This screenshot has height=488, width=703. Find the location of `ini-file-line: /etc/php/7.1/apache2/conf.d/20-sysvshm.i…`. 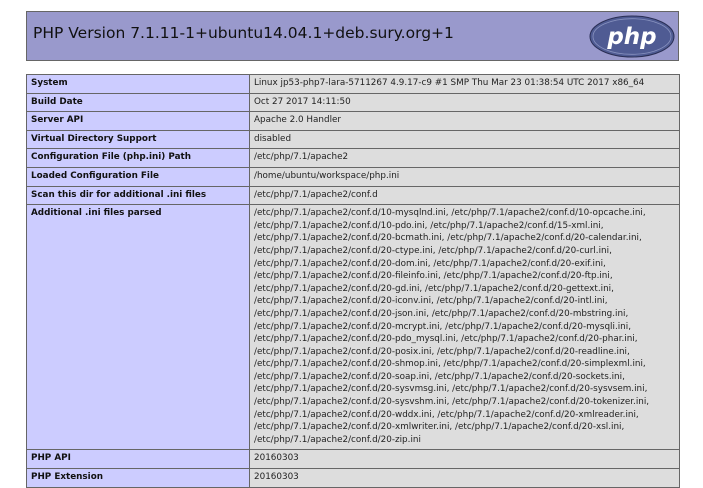

ini-file-line: /etc/php/7.1/apache2/conf.d/20-sysvshm.i… is located at coordinates (452, 402).